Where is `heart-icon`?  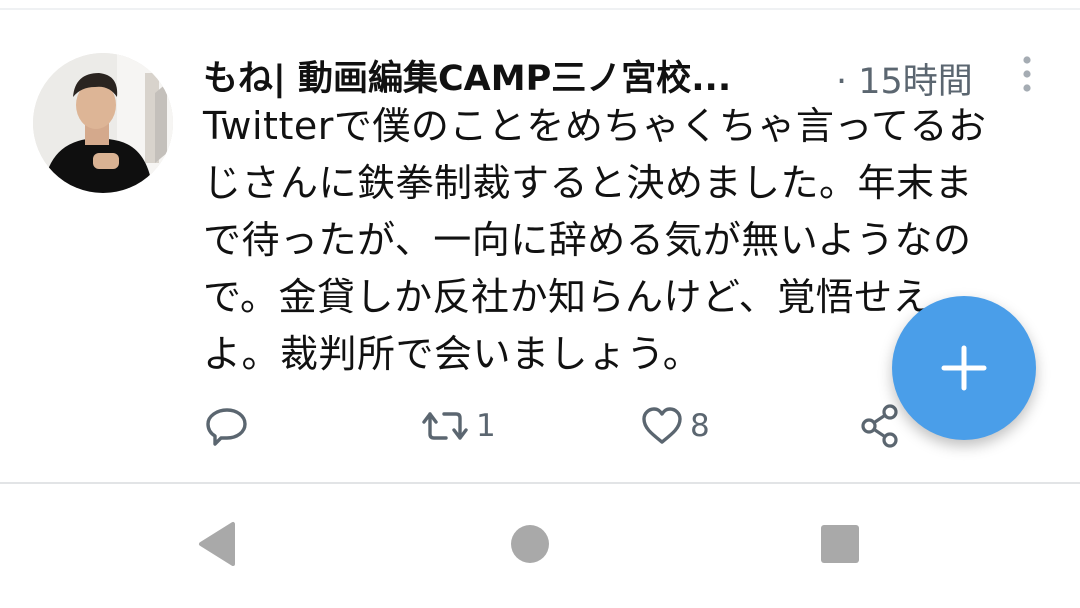
heart-icon is located at coordinates (662, 425).